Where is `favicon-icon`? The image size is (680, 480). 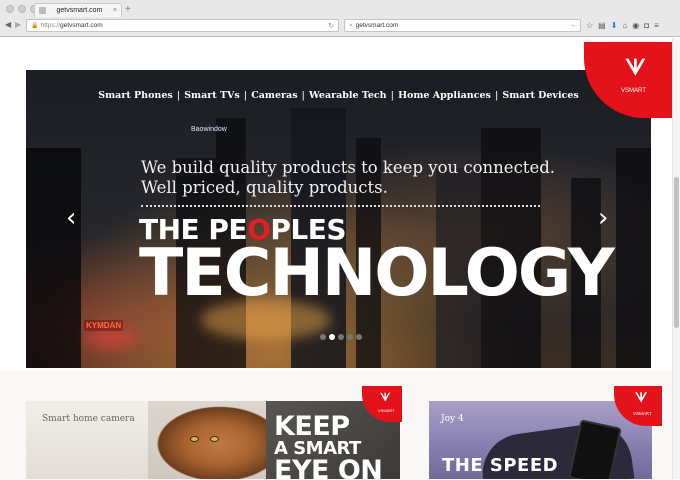
favicon-icon is located at coordinates (42, 10).